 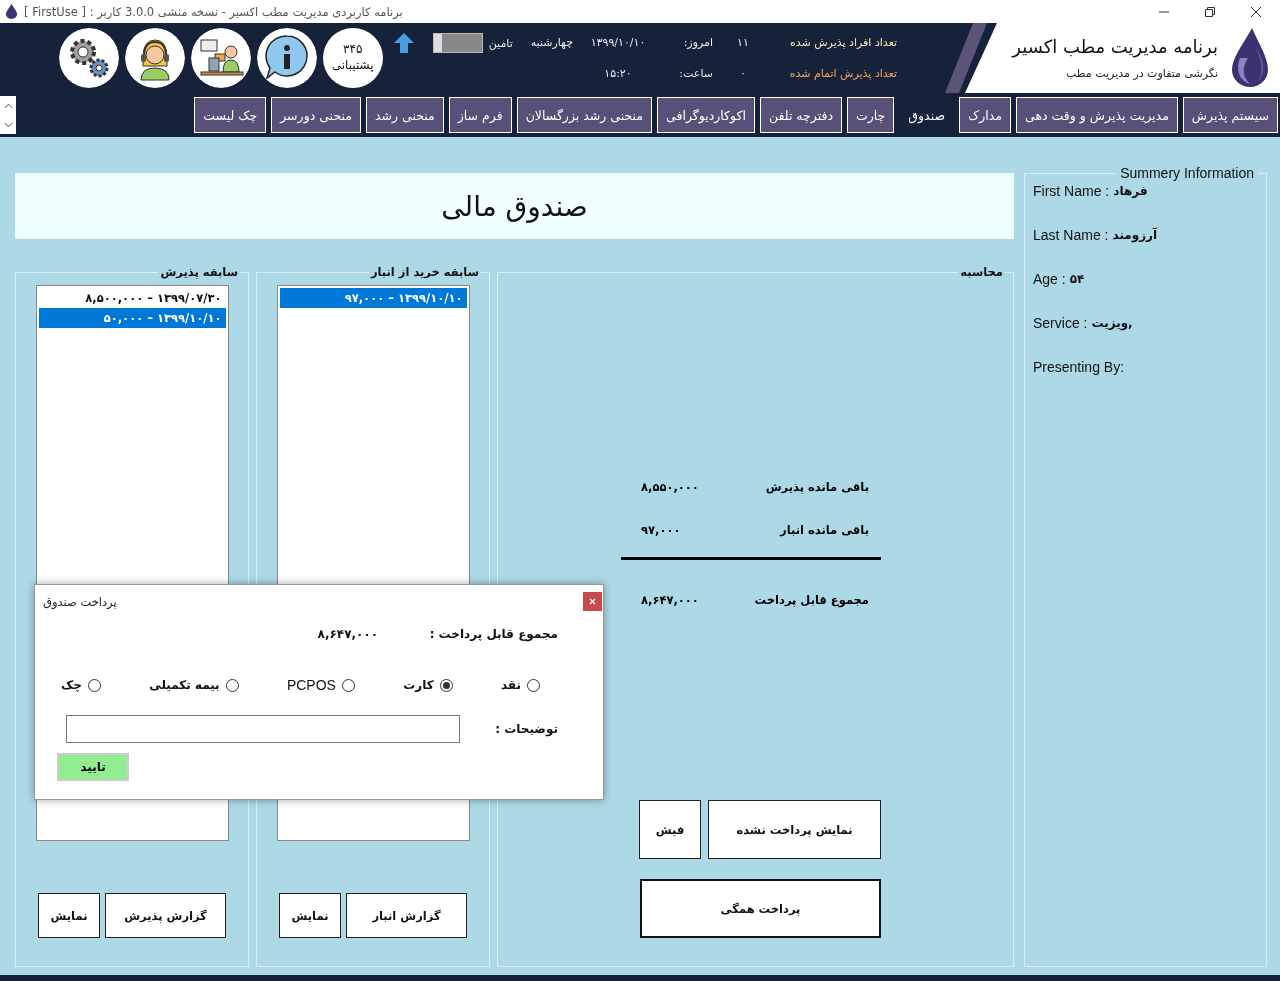 What do you see at coordinates (1256, 11) in the screenshot?
I see `close-icon` at bounding box center [1256, 11].